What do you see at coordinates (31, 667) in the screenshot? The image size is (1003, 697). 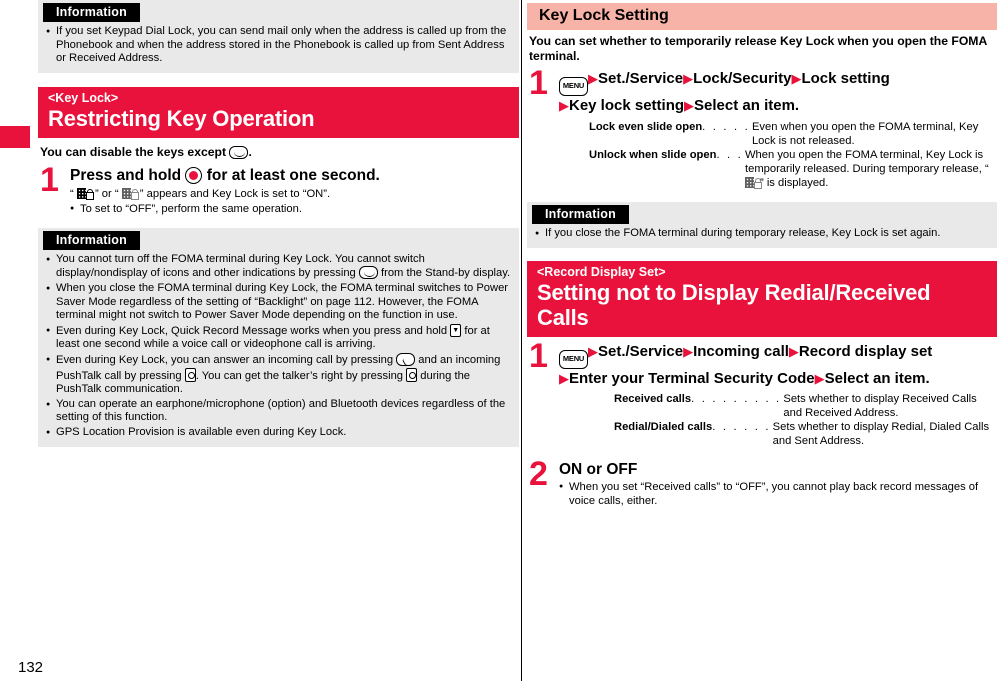 I see `page-number: 132` at bounding box center [31, 667].